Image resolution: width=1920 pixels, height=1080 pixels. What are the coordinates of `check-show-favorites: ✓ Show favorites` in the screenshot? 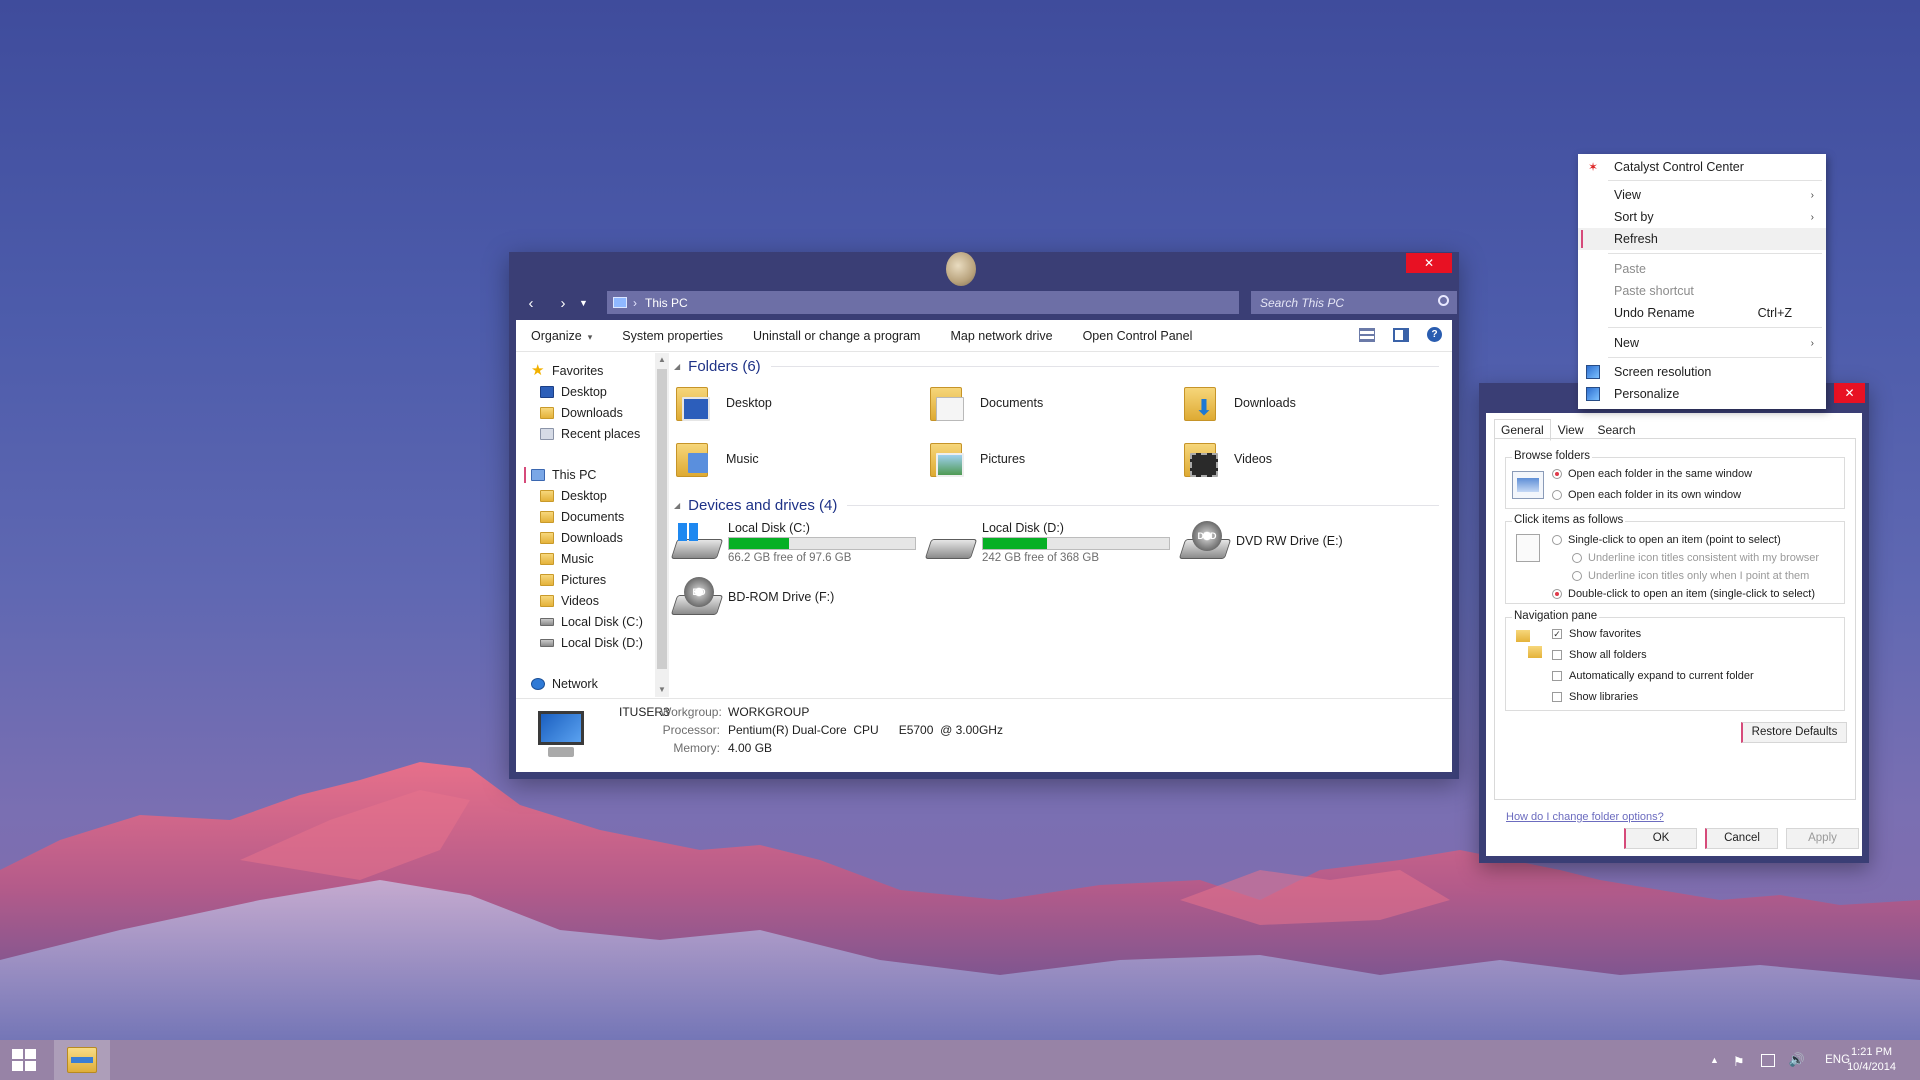 It's located at (1596, 634).